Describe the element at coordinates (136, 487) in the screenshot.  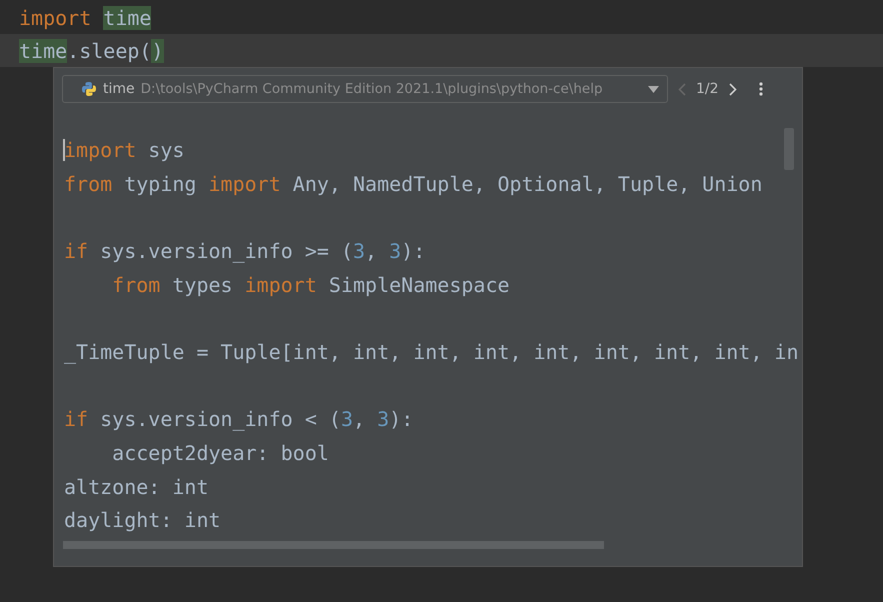
I see `code-line: altzone: int` at that location.